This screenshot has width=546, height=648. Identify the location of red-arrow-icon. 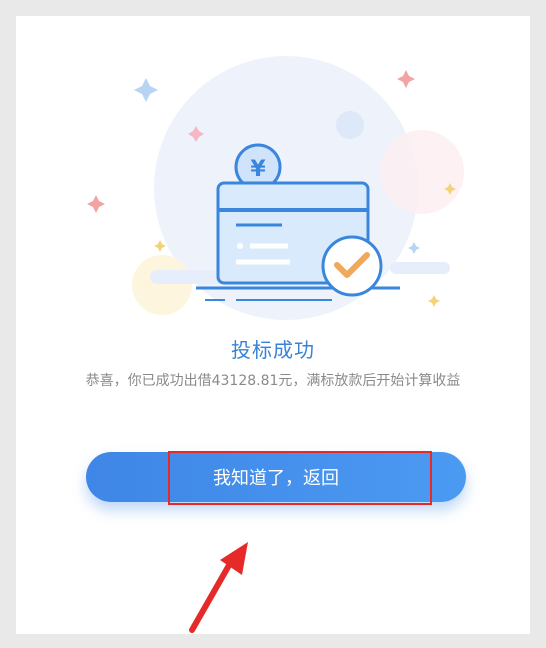
(218, 587).